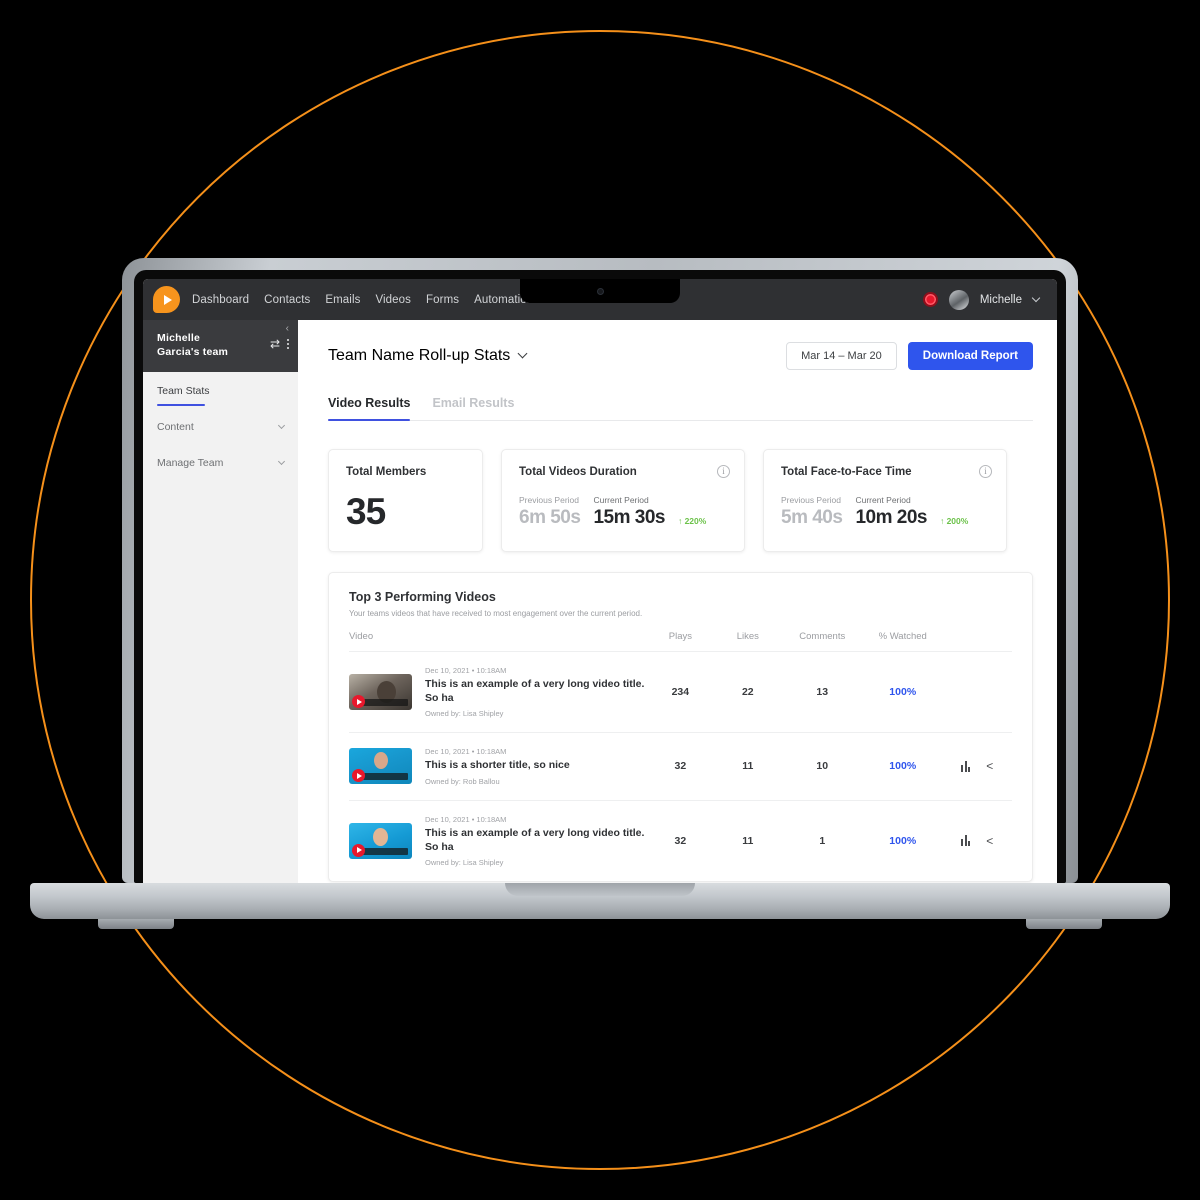  What do you see at coordinates (220, 462) in the screenshot?
I see `sidebar-item-manage-team: Manage Team` at bounding box center [220, 462].